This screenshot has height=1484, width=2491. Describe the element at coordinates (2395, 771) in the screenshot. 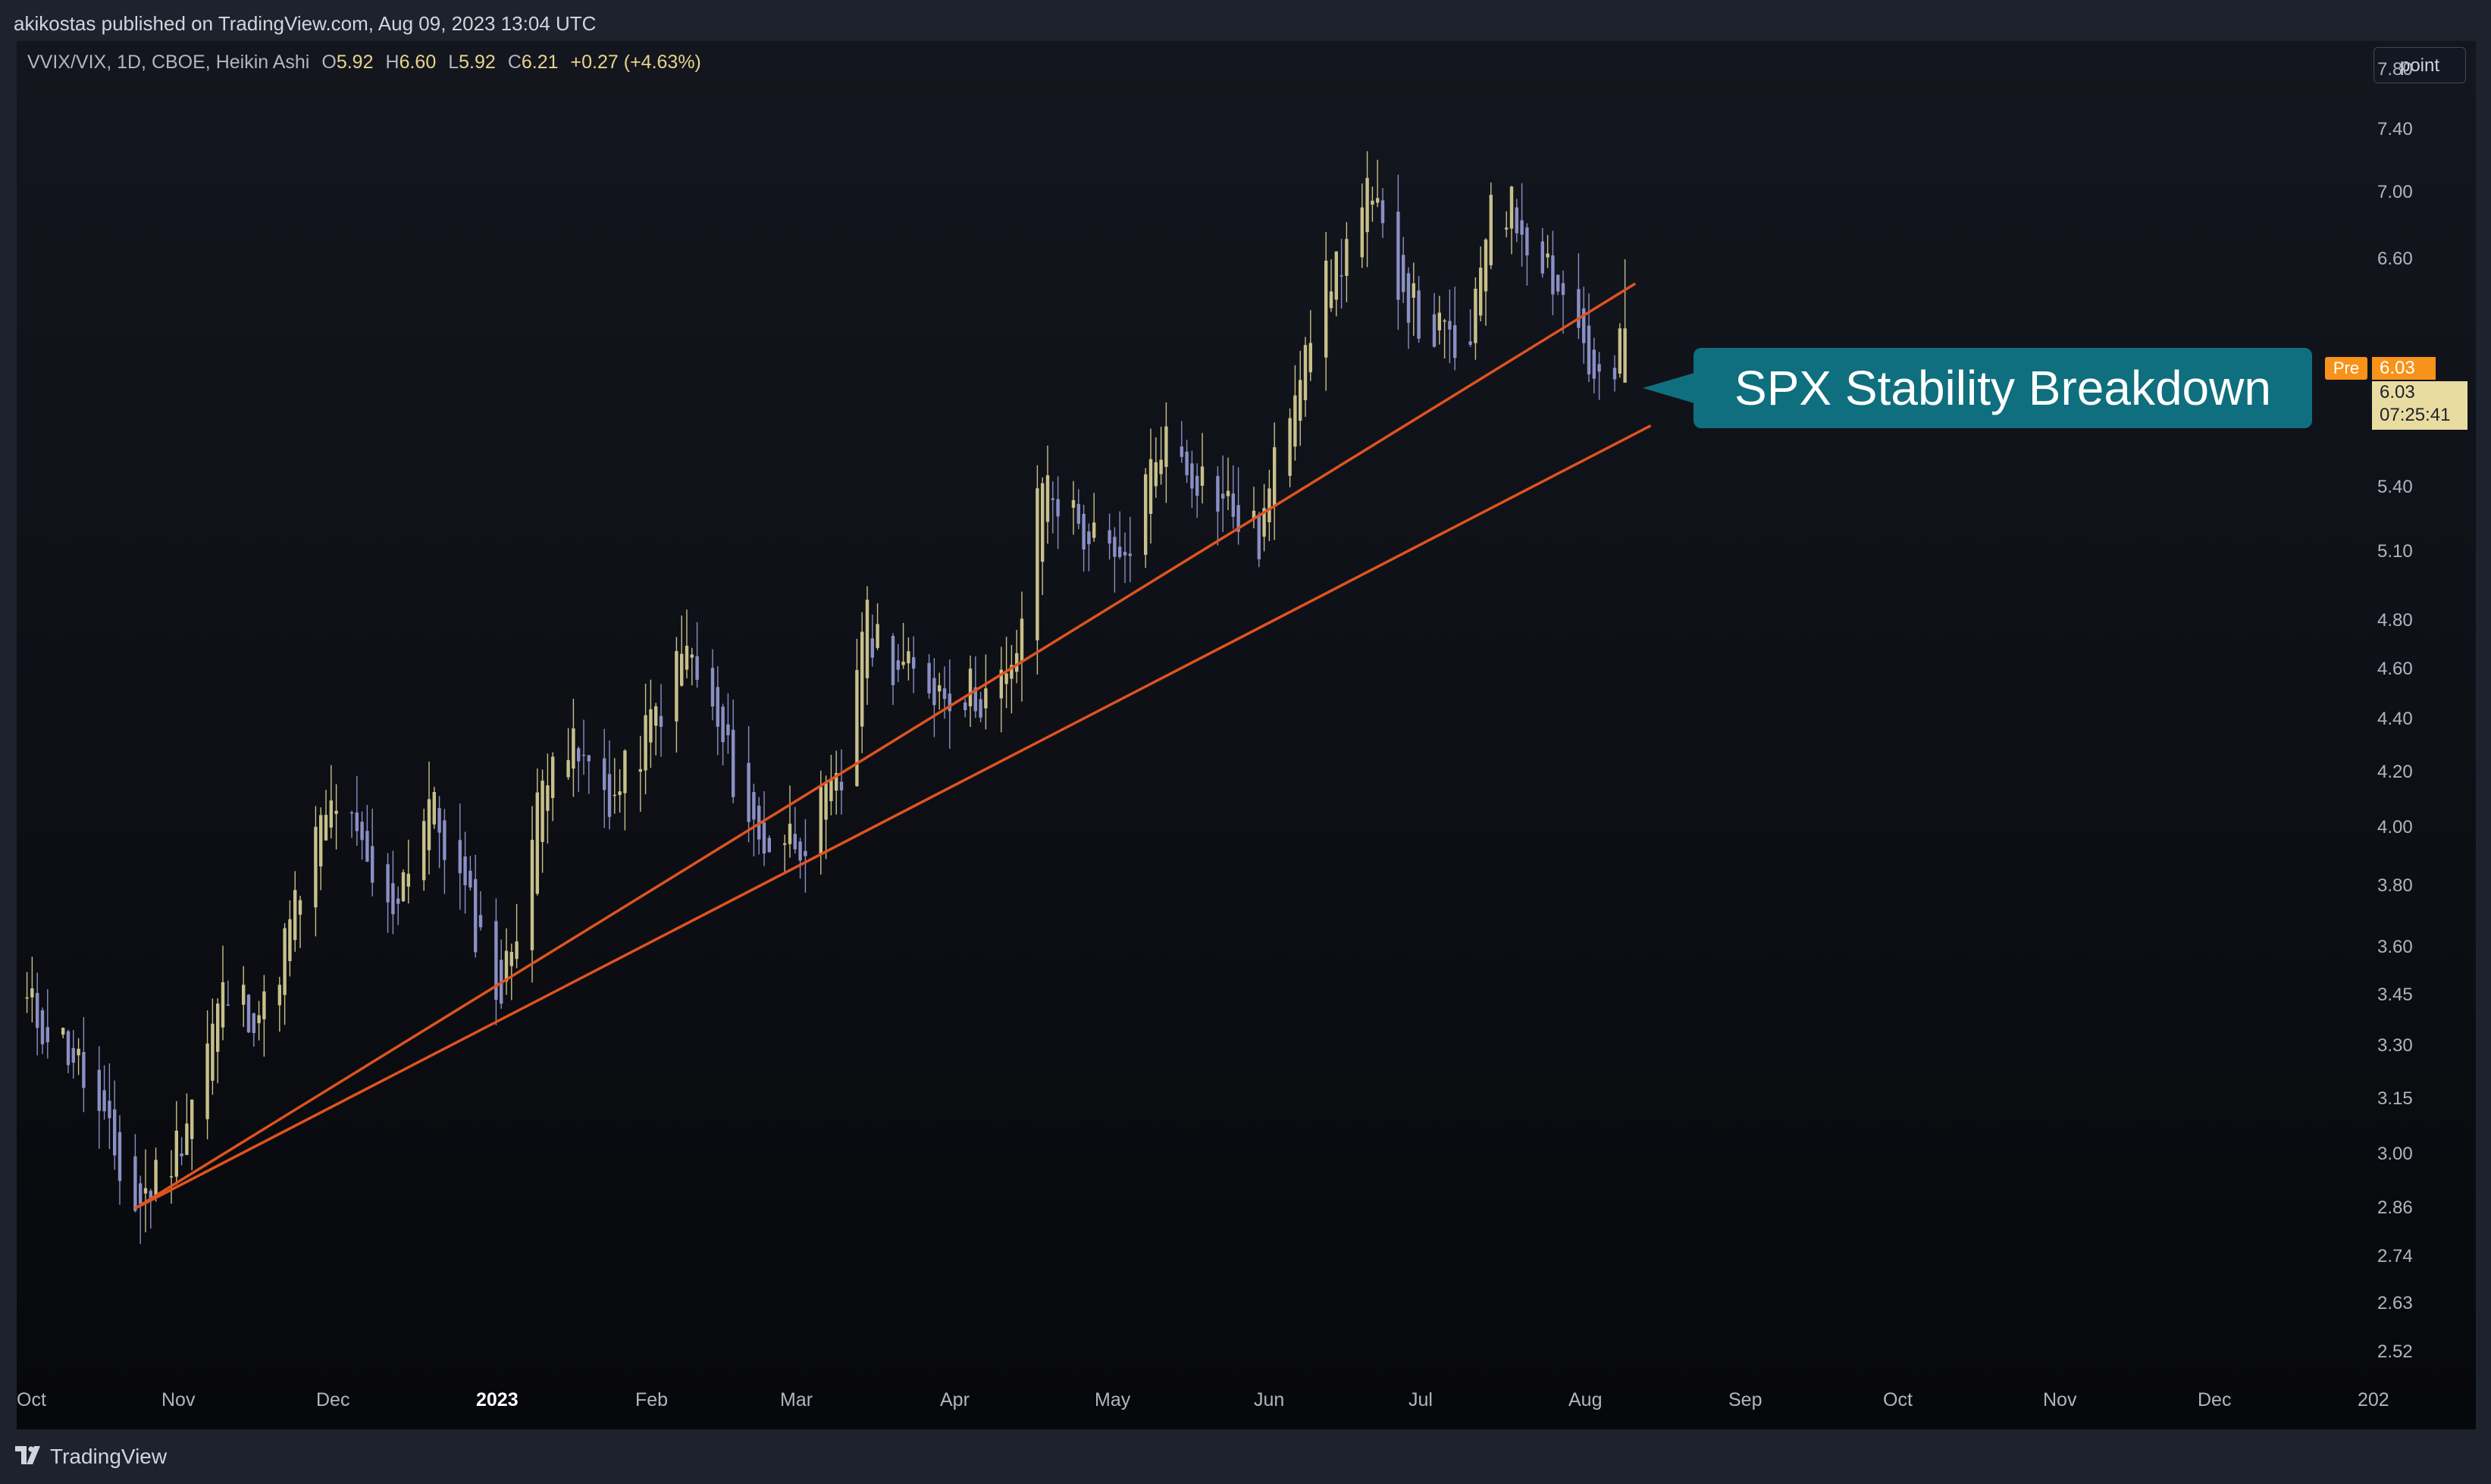

I see `price-tick: 4.20` at that location.